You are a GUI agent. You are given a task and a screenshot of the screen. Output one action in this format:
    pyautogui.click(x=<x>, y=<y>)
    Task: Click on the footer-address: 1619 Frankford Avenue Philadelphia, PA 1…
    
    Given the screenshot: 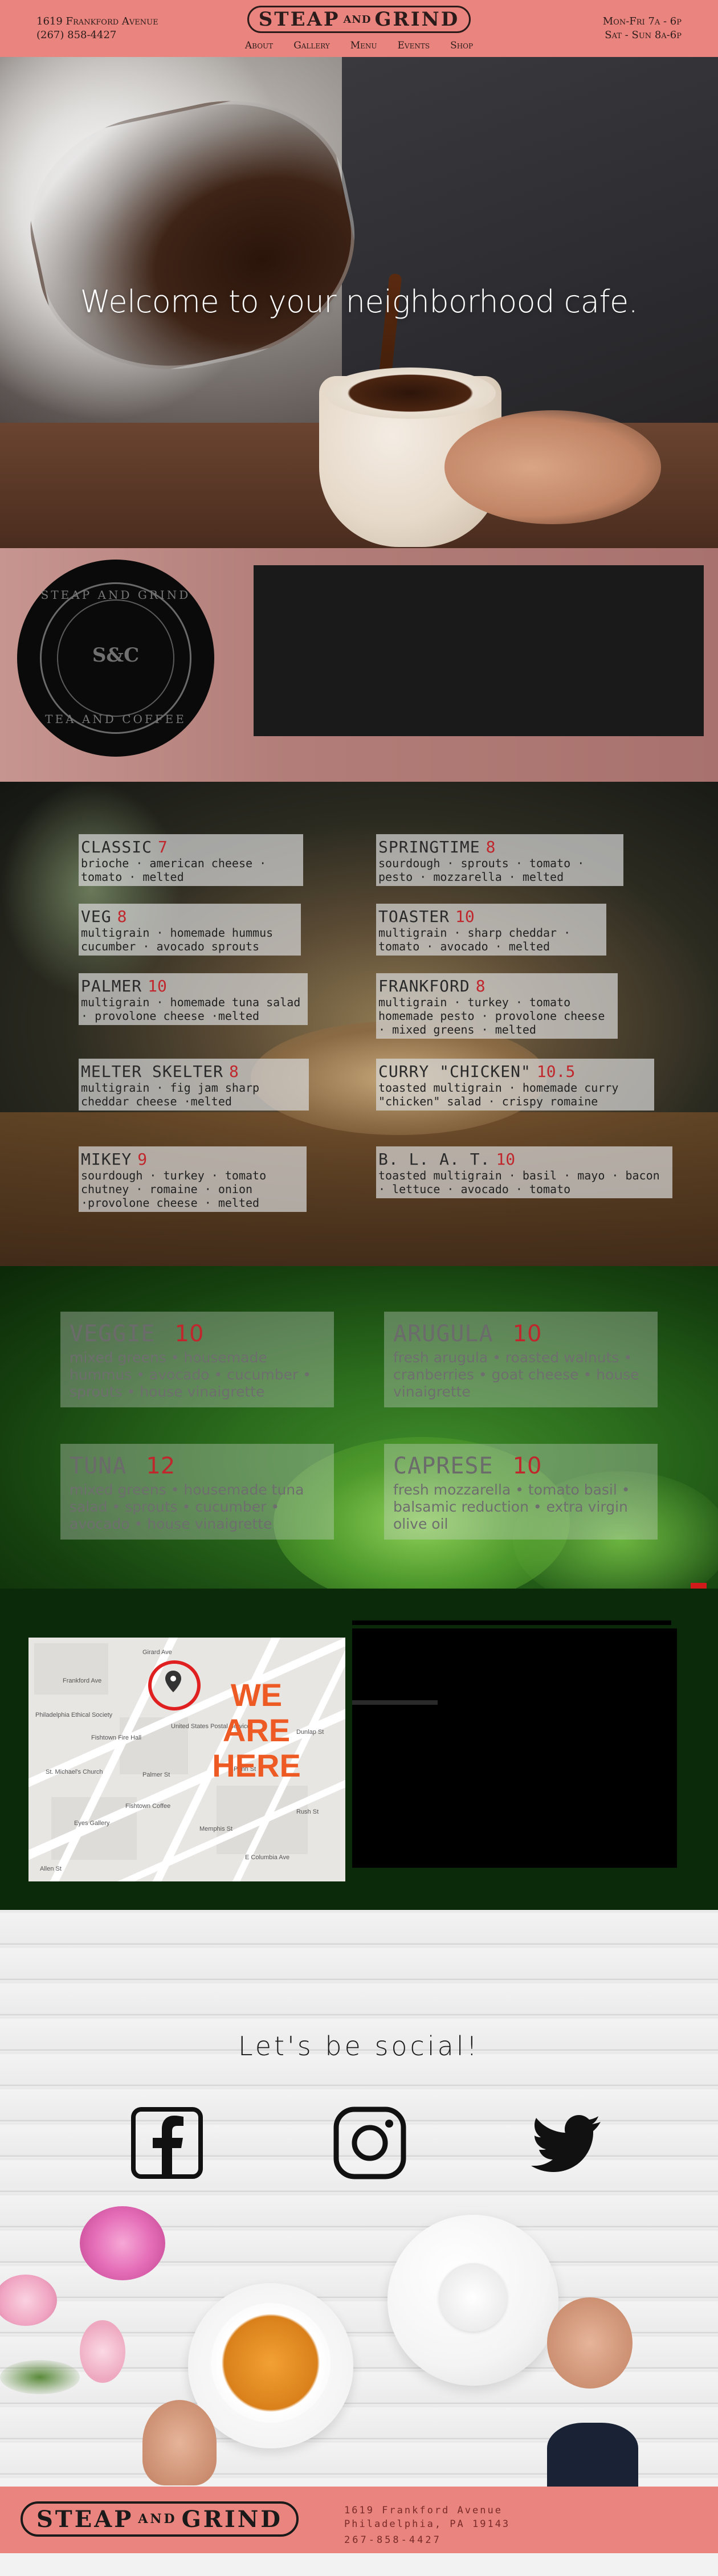 What is the action you would take?
    pyautogui.click(x=427, y=2517)
    